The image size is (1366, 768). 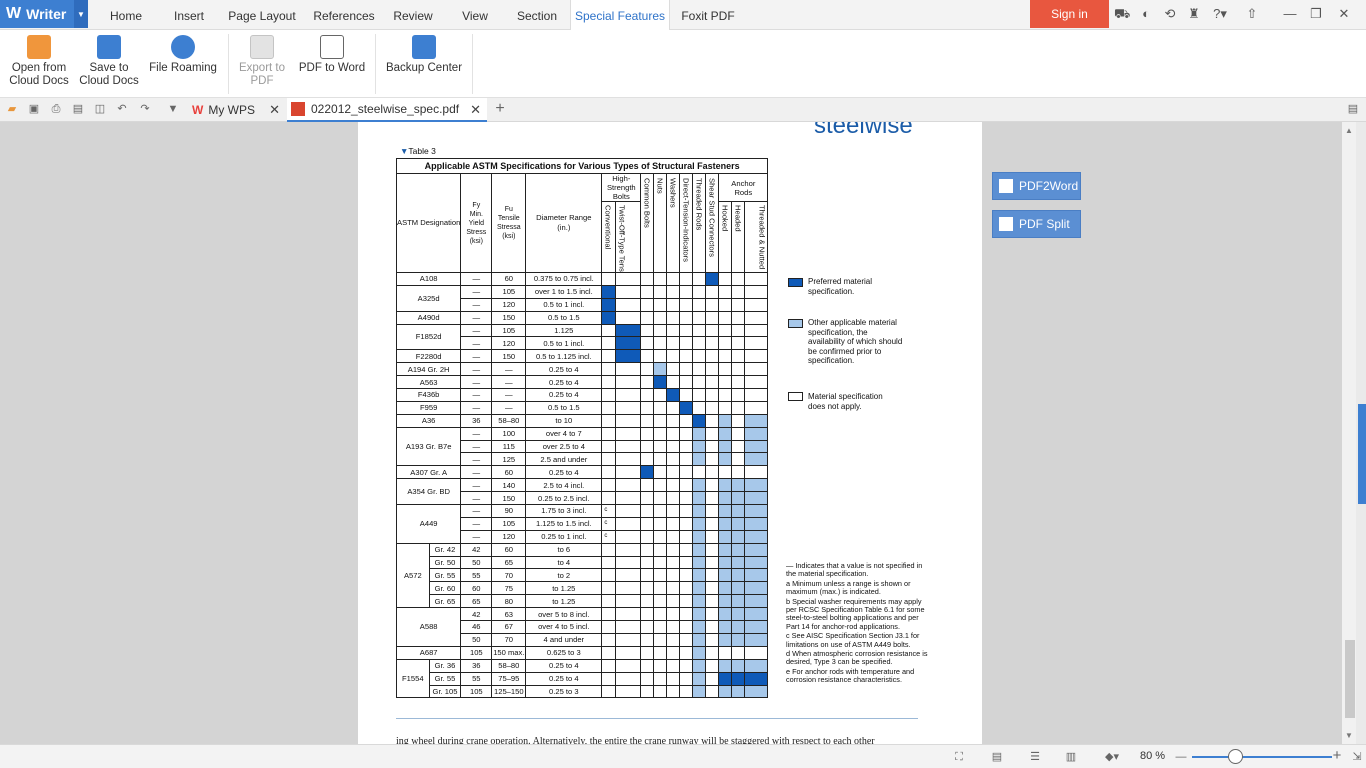 What do you see at coordinates (583, 562) in the screenshot?
I see `table-row: Gr. 50 50 65 to 4` at bounding box center [583, 562].